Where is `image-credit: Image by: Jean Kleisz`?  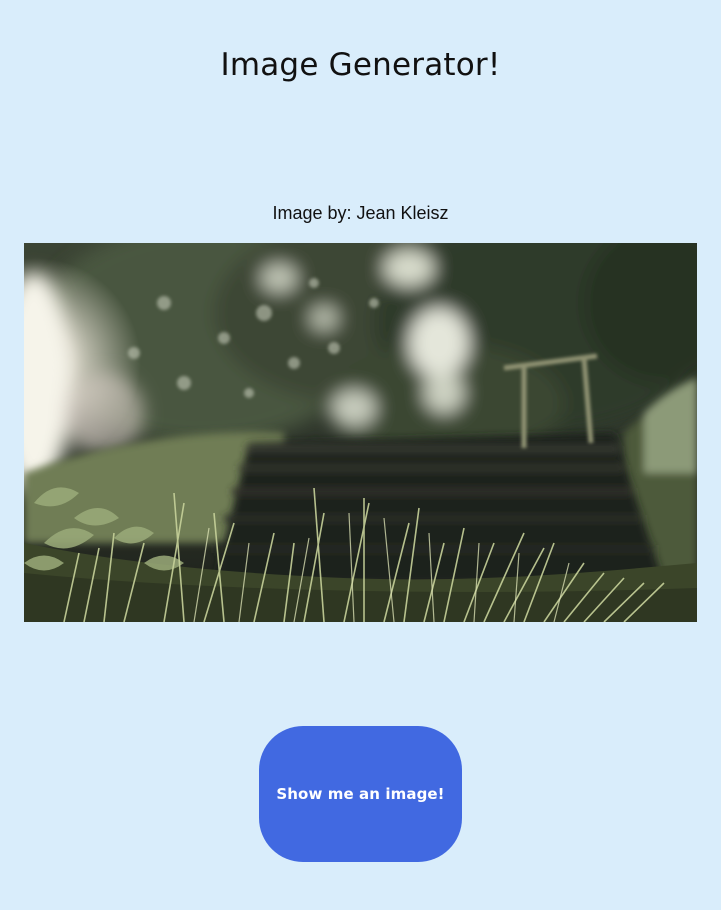 image-credit: Image by: Jean Kleisz is located at coordinates (360, 213).